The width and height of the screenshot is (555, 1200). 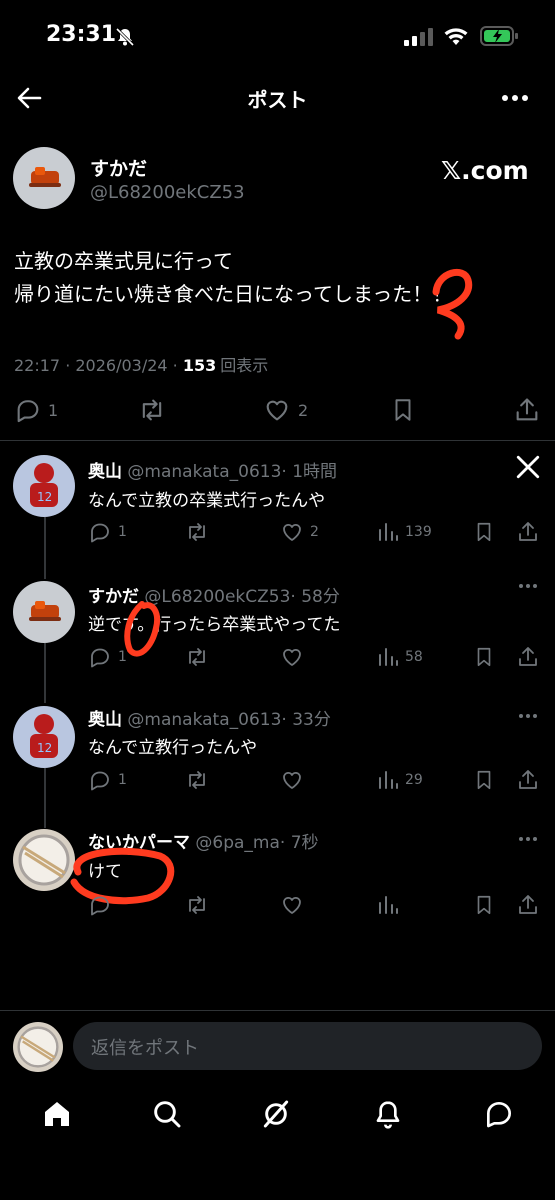 I want to click on svg-text: 12, so click(x=44, y=497).